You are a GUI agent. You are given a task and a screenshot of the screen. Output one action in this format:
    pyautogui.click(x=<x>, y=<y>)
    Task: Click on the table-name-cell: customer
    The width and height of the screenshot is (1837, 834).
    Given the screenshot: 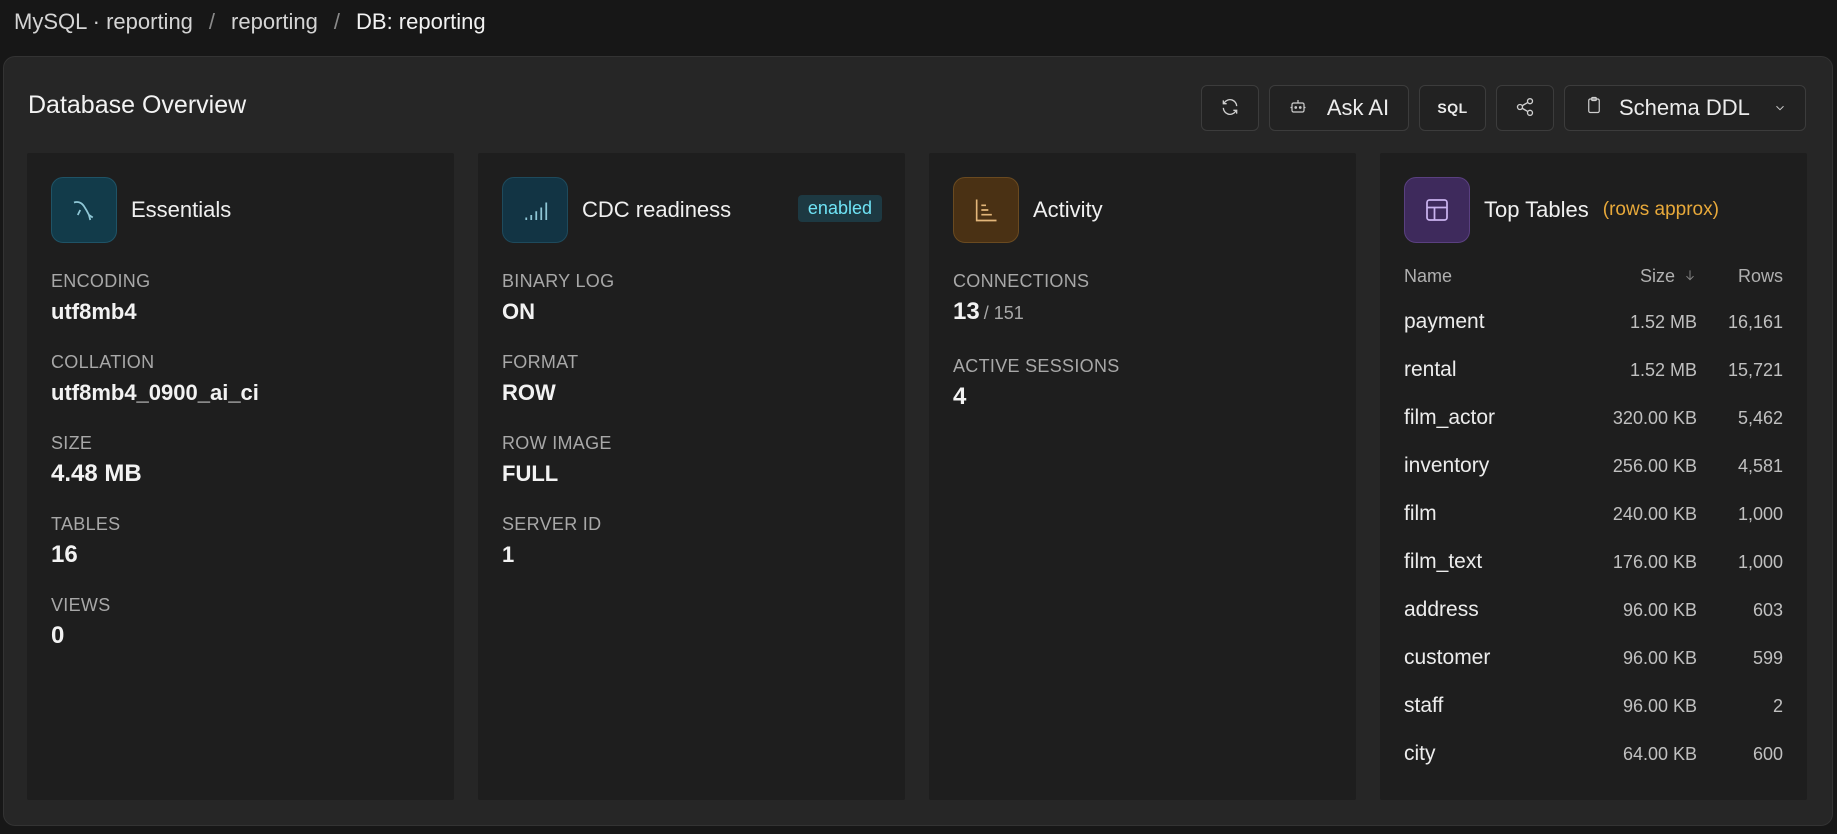 What is the action you would take?
    pyautogui.click(x=1447, y=657)
    